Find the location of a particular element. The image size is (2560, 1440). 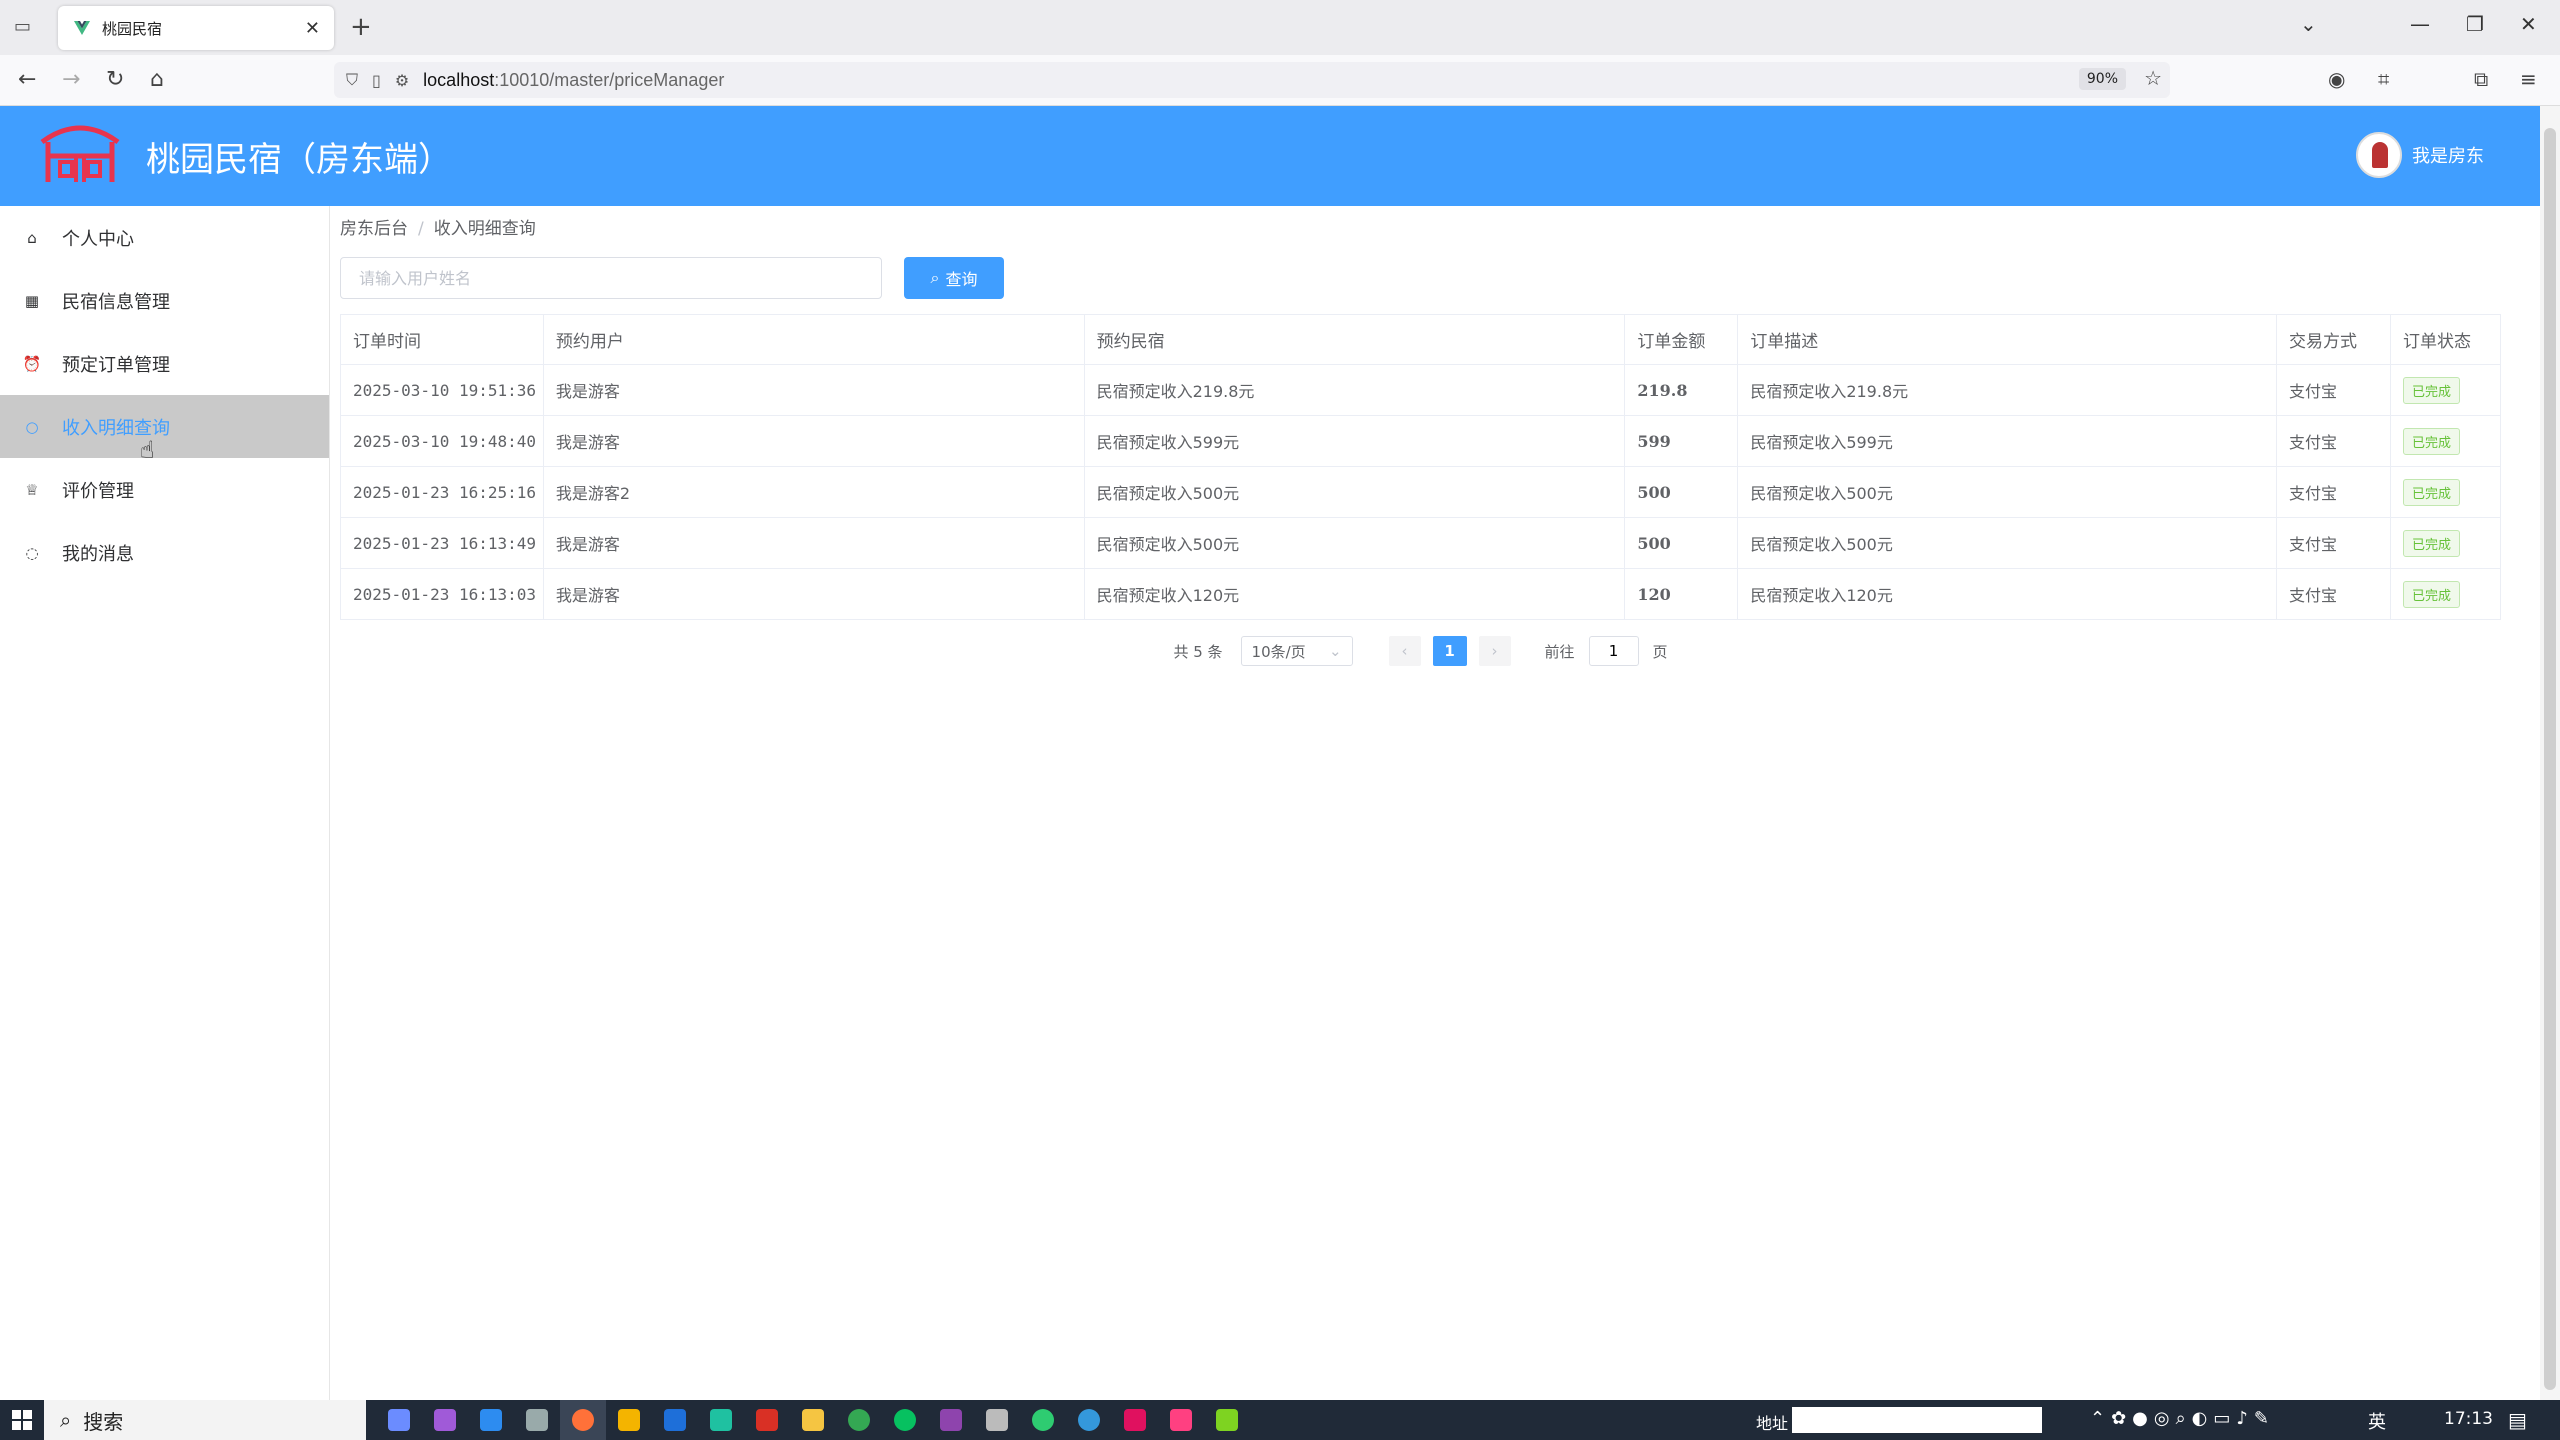

user-name: 我是房东 is located at coordinates (2448, 155).